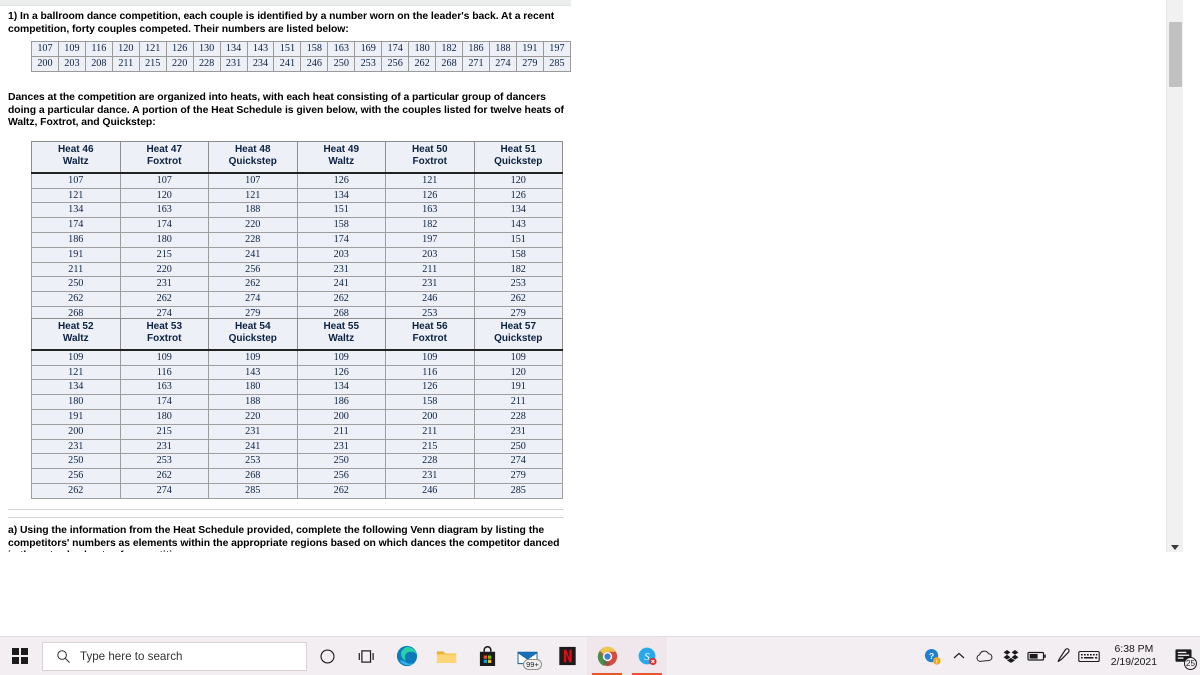 Image resolution: width=1200 pixels, height=675 pixels. Describe the element at coordinates (518, 225) in the screenshot. I see `heat-number-cell: 143` at that location.